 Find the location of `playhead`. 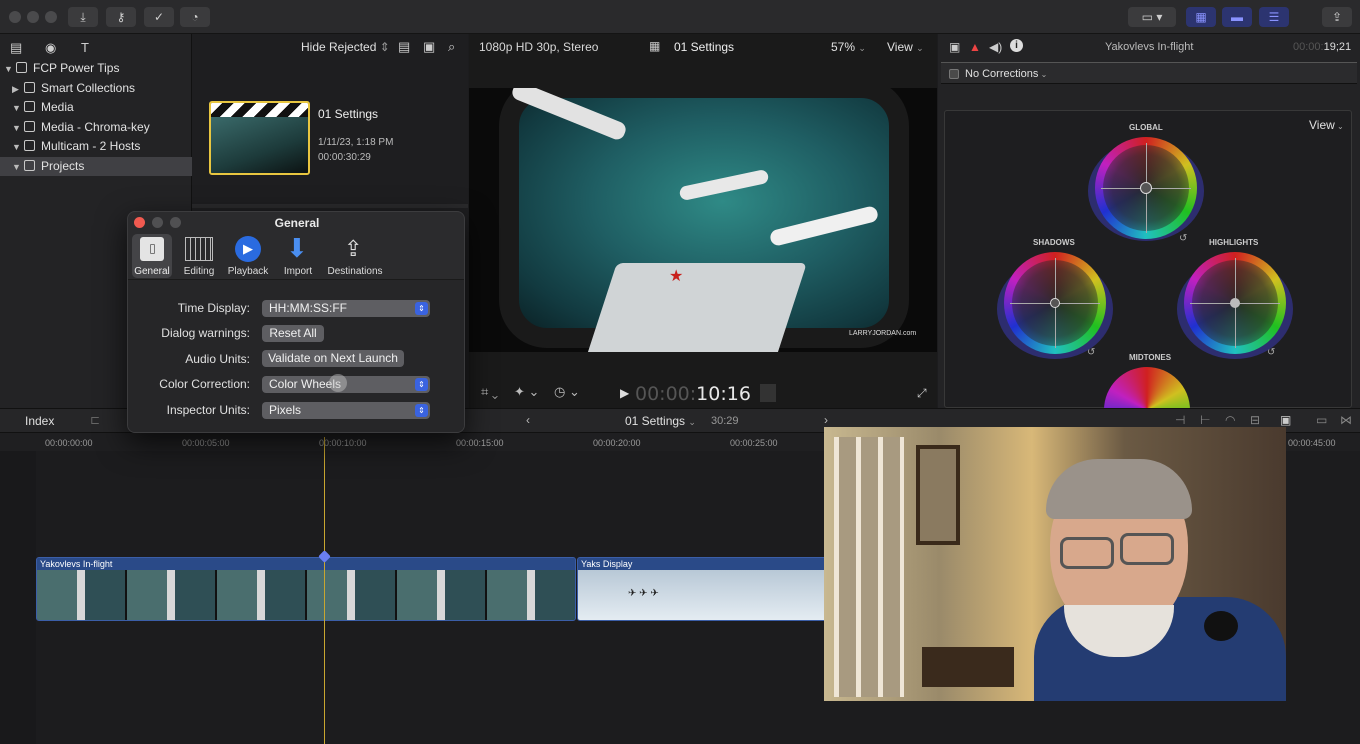

playhead is located at coordinates (324, 590).